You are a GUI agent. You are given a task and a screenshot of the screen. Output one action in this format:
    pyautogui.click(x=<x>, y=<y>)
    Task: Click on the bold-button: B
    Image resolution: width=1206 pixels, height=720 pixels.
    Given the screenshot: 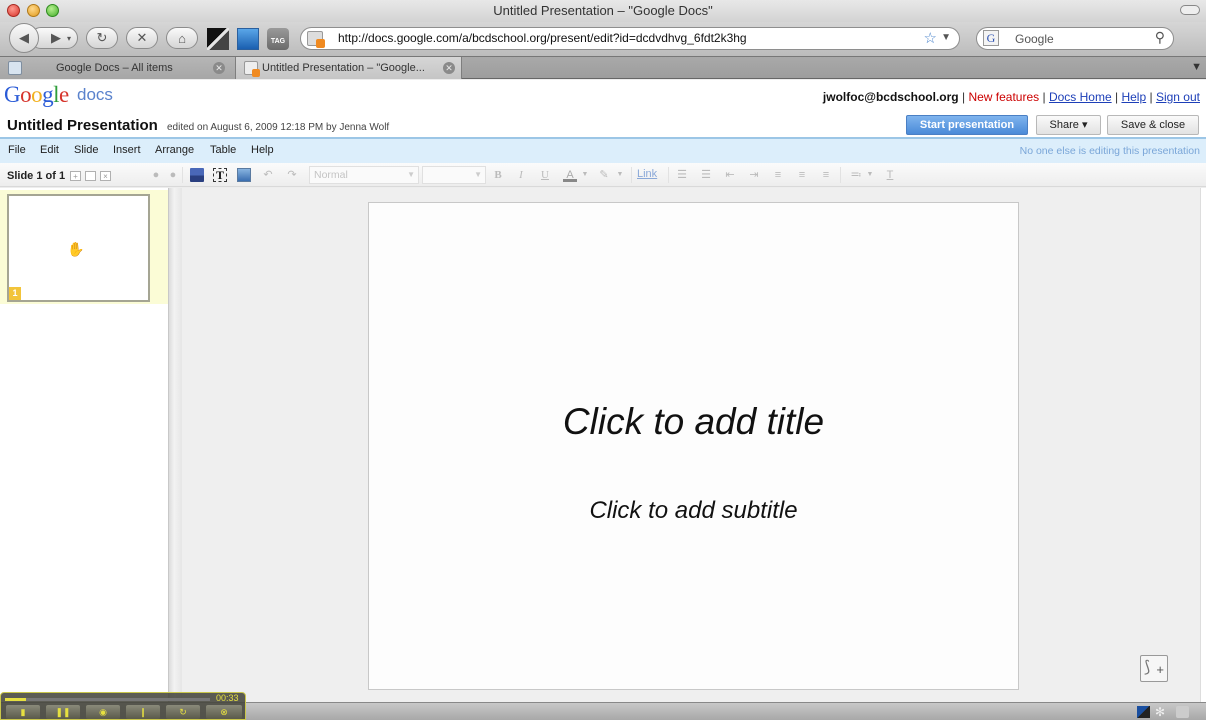 What is the action you would take?
    pyautogui.click(x=498, y=175)
    